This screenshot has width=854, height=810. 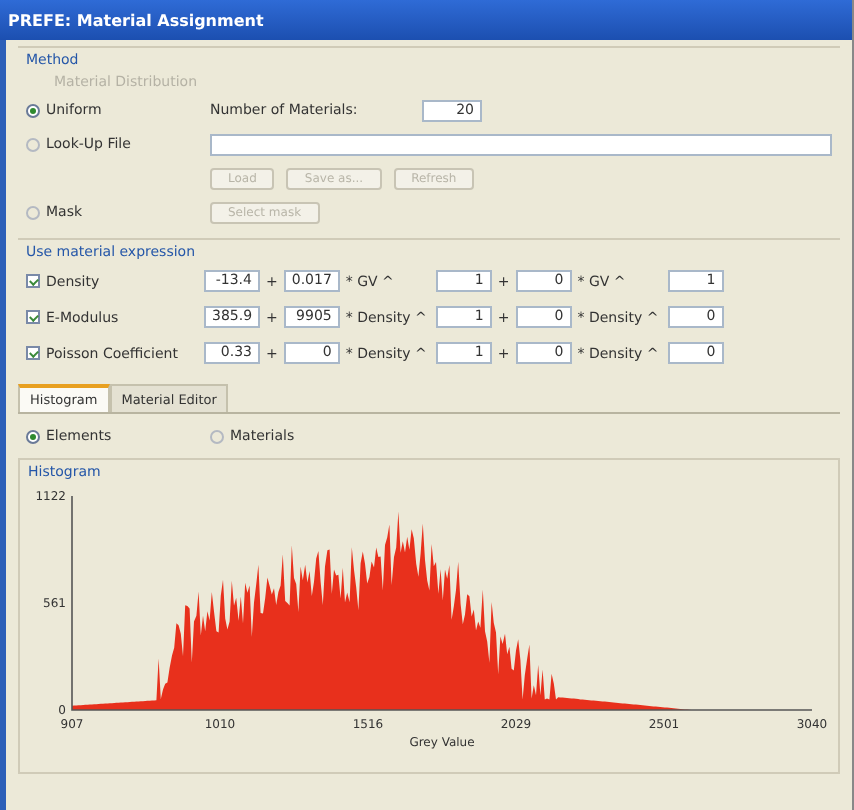 What do you see at coordinates (521, 144) in the screenshot?
I see `file-path-field` at bounding box center [521, 144].